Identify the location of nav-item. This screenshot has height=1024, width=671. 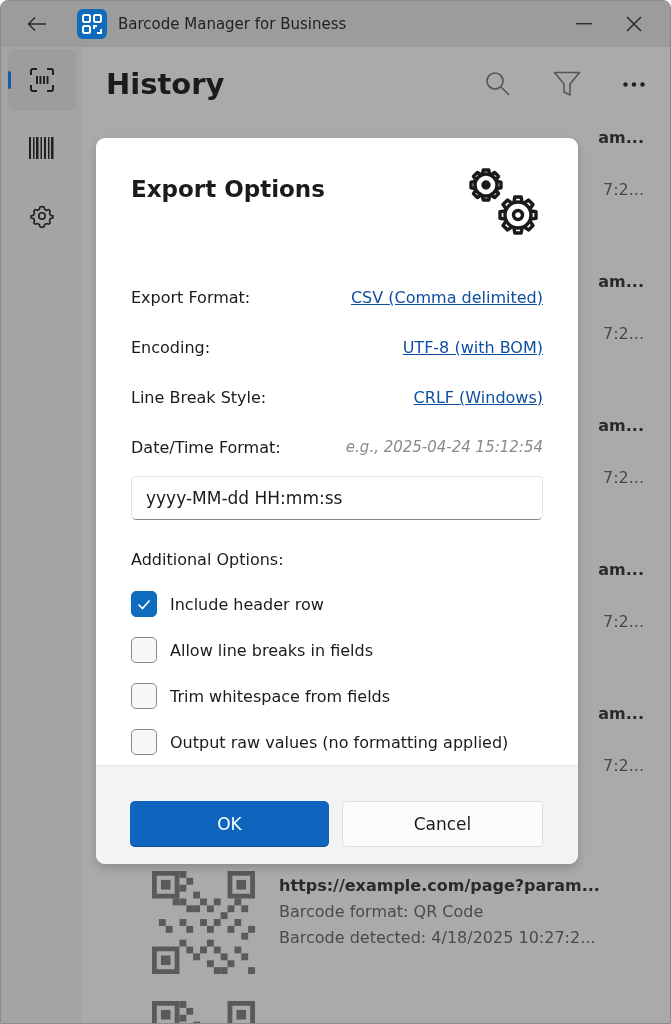
(41, 80).